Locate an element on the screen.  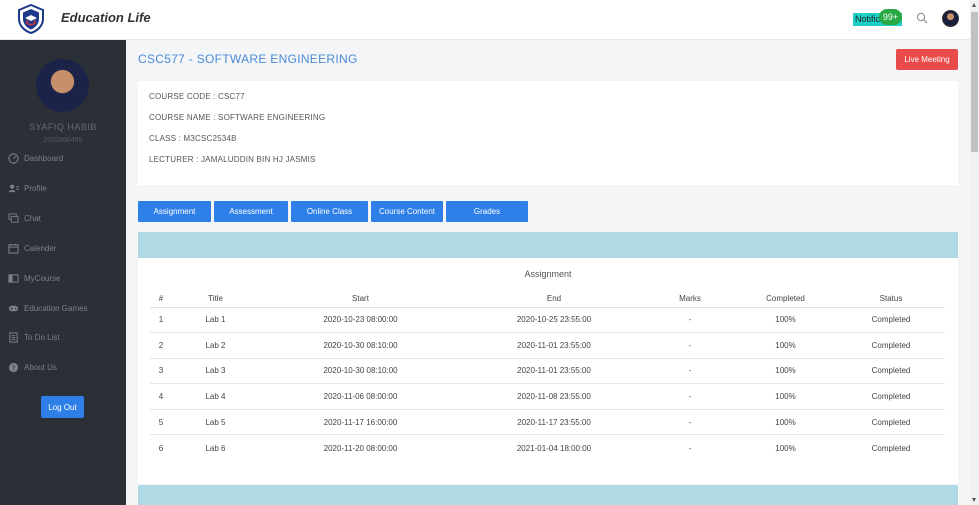
logo-icon is located at coordinates (31, 19).